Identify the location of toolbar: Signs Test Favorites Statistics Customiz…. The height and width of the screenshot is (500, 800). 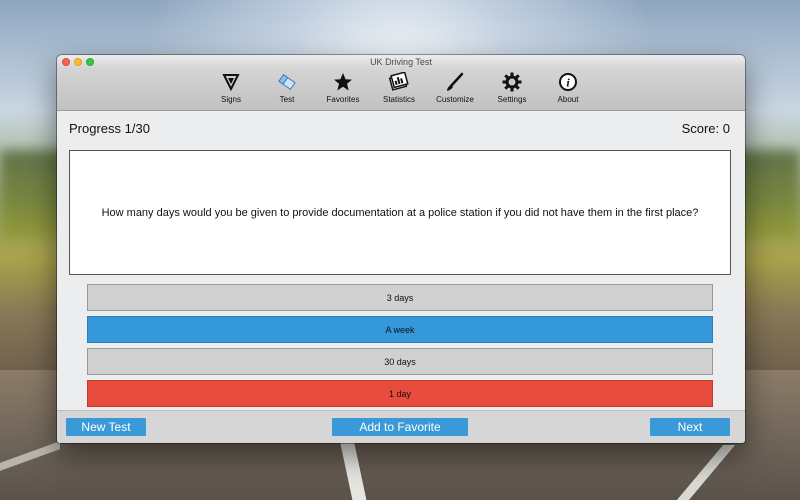
(401, 90).